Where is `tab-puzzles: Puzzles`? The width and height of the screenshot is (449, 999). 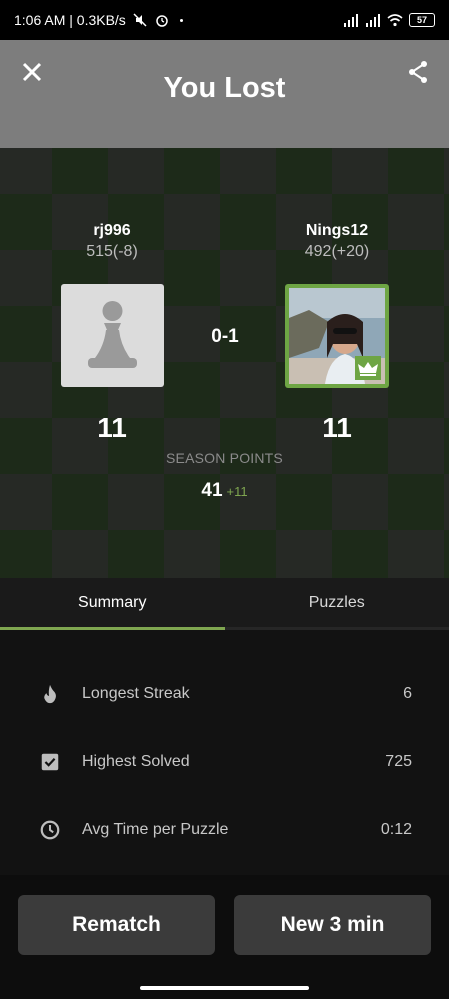
tab-puzzles: Puzzles is located at coordinates (336, 604).